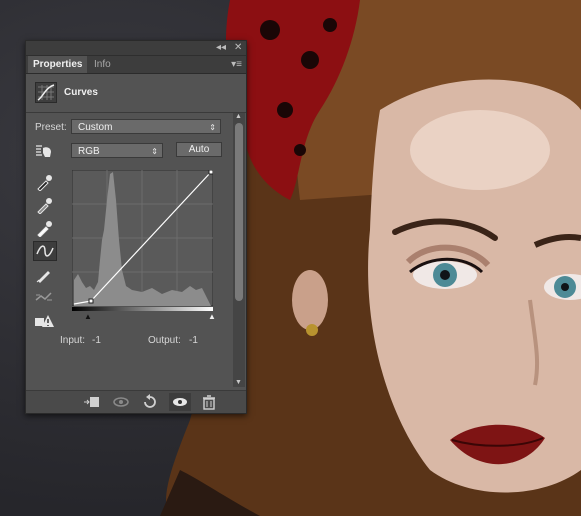  Describe the element at coordinates (88, 316) in the screenshot. I see `black-point-slider-icon: ▲` at that location.